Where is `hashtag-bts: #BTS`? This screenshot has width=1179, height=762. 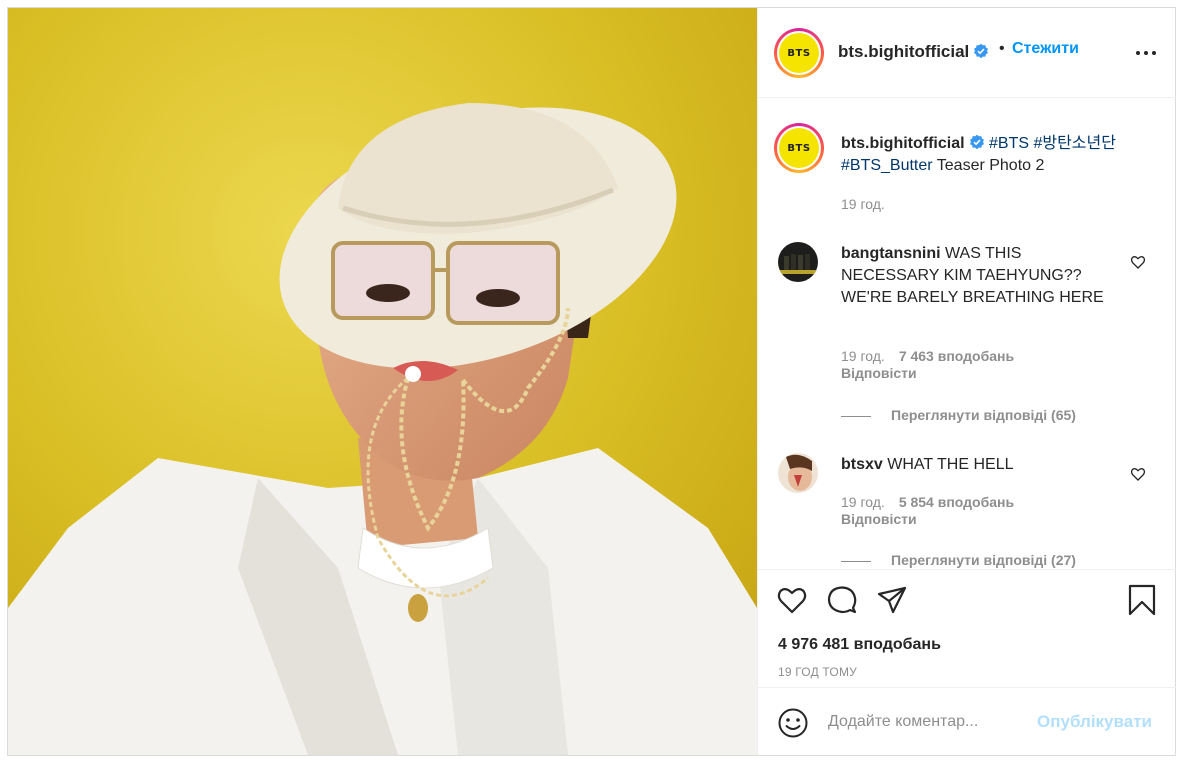
hashtag-bts: #BTS is located at coordinates (1009, 143).